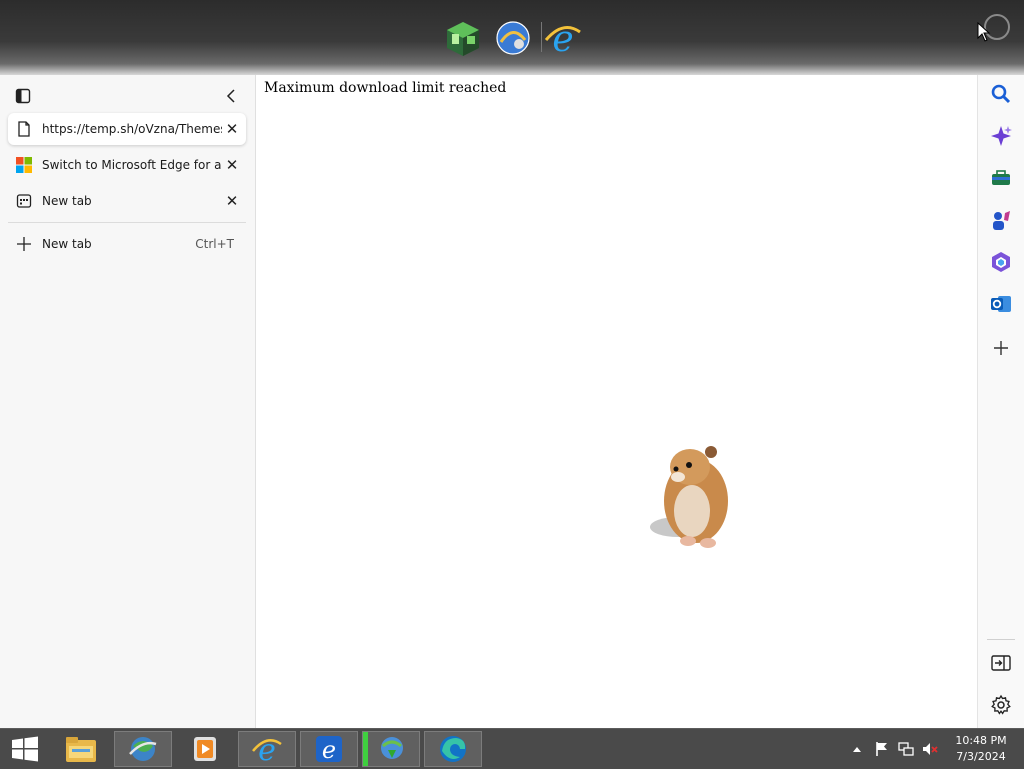 The image size is (1024, 769). Describe the element at coordinates (127, 244) in the screenshot. I see `new-tab-button: New tab Ctrl+T` at that location.